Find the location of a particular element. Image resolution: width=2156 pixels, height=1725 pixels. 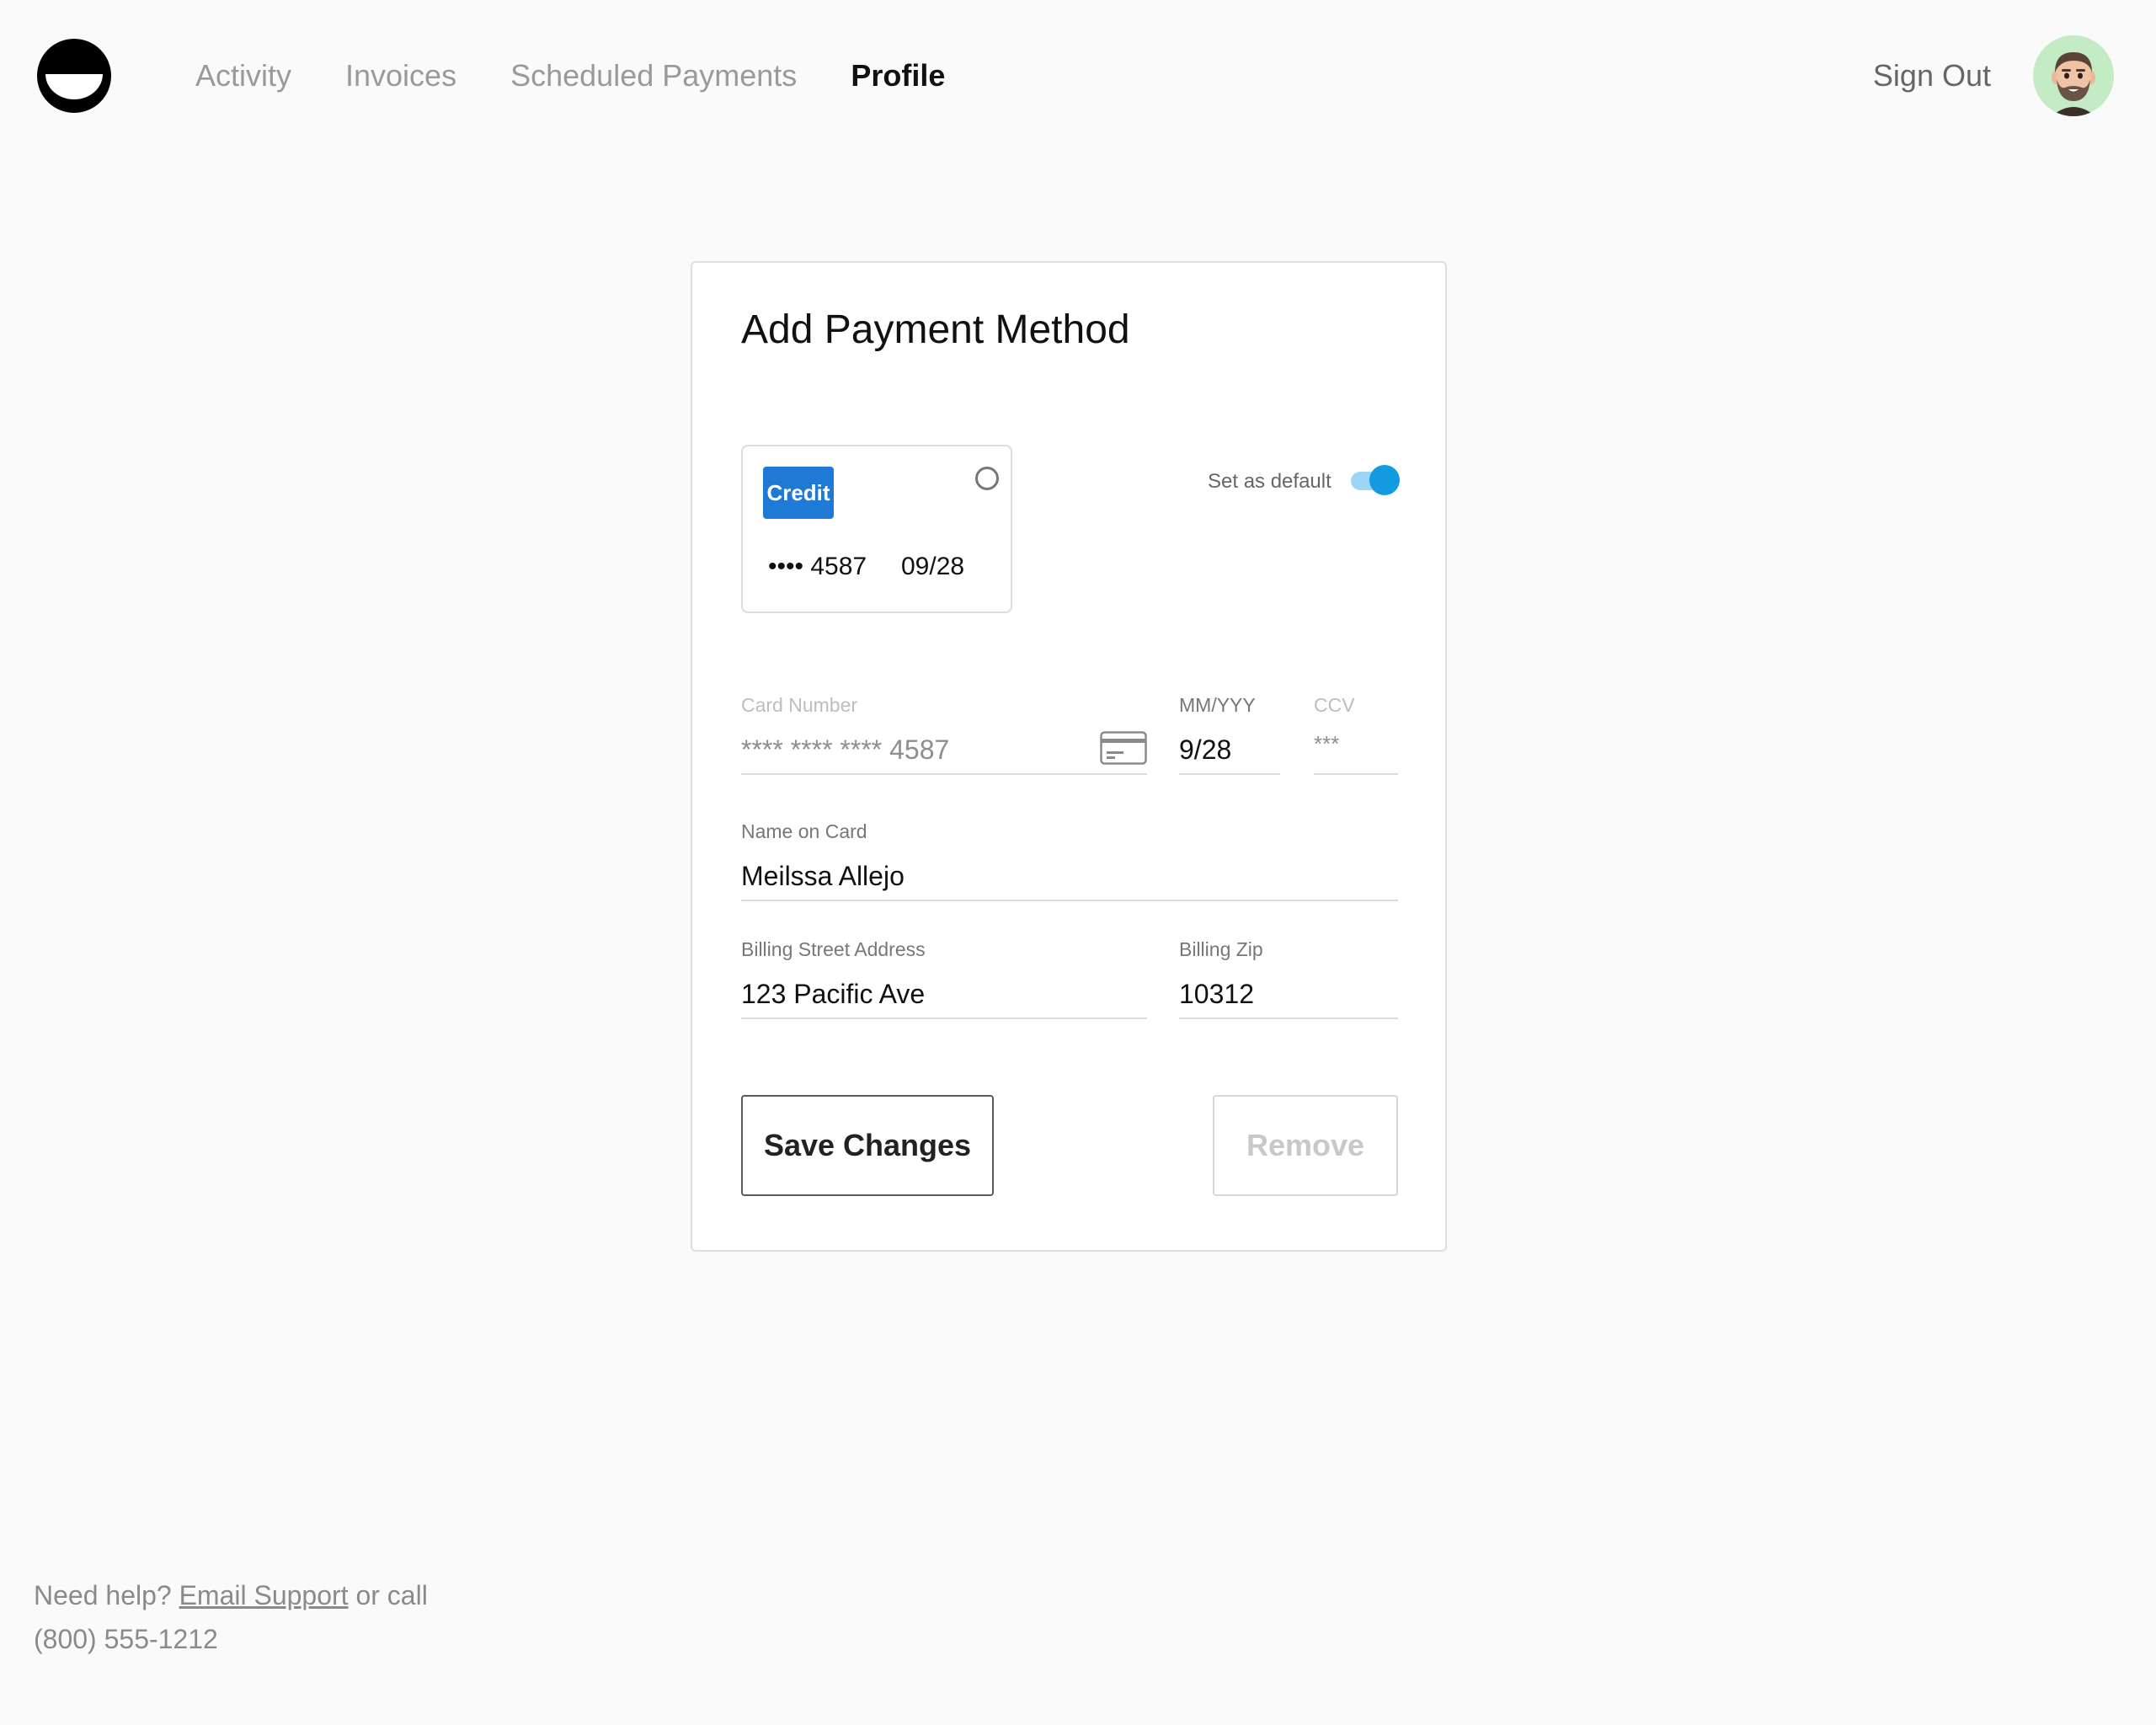

help-suffix: or call is located at coordinates (388, 1595).